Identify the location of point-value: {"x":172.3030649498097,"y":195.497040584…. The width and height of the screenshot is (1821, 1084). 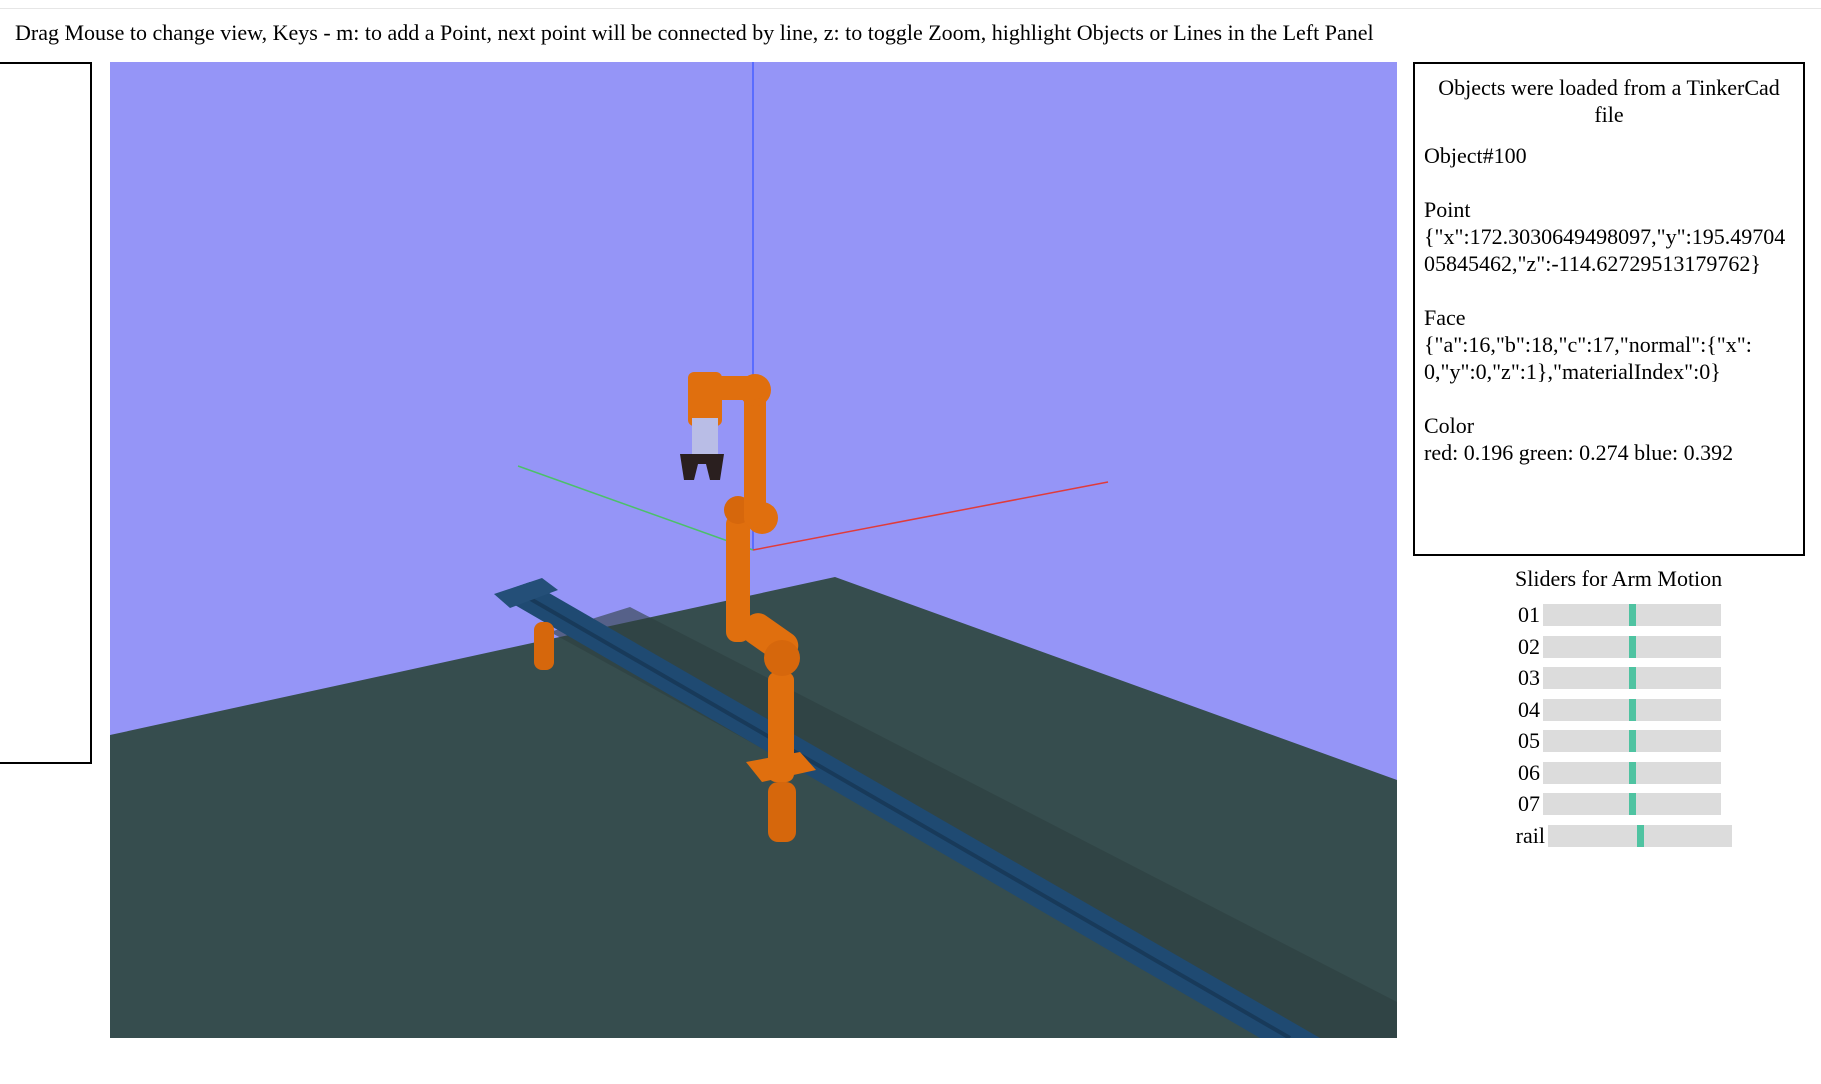
(1605, 250).